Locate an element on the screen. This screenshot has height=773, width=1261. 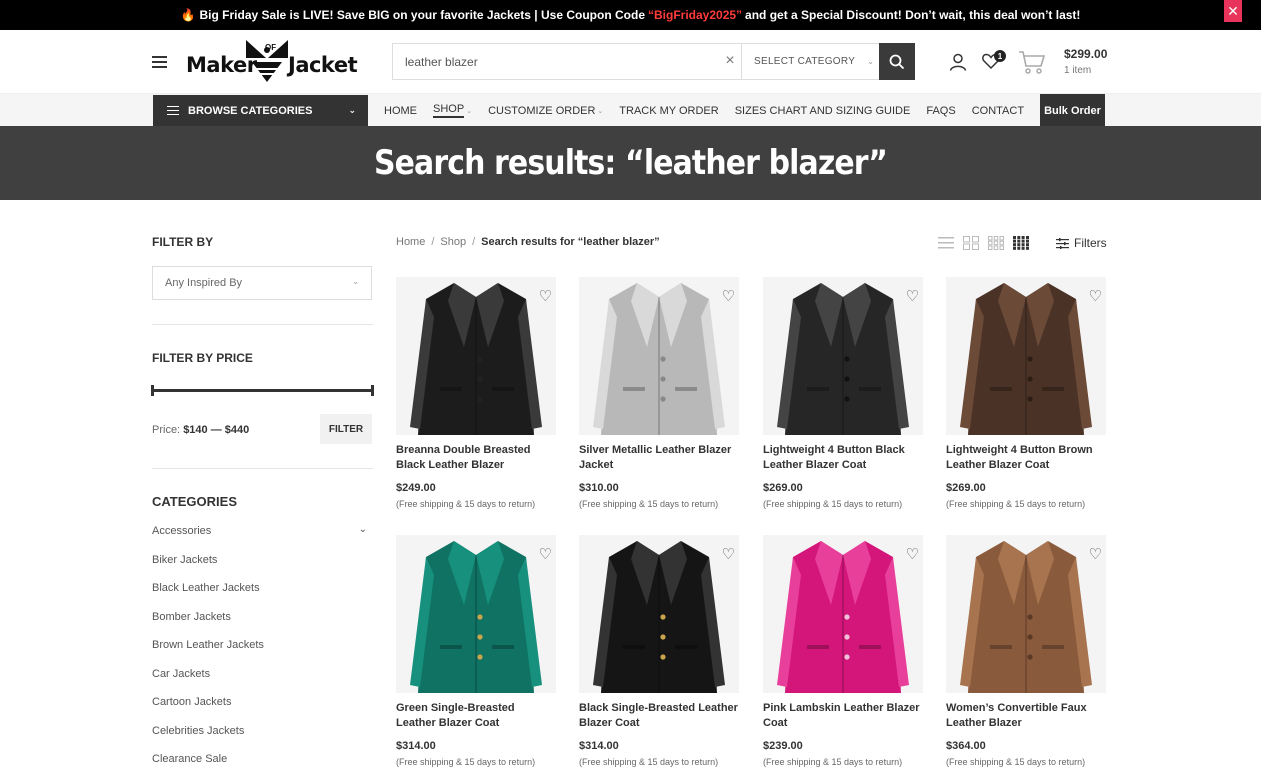
nav-contact: CONTACT is located at coordinates (998, 111).